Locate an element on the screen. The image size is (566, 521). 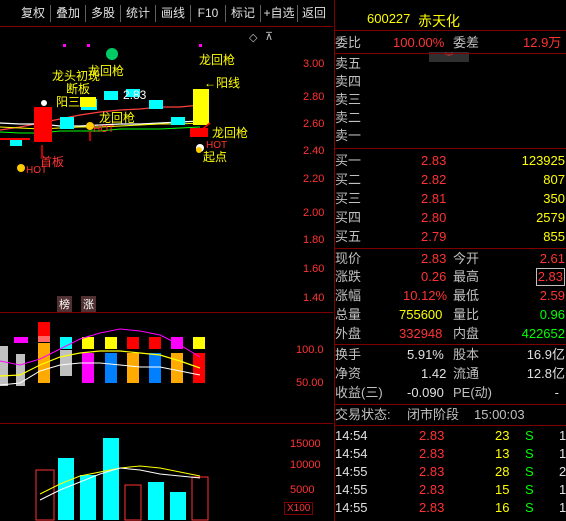
tick-row: 14:54 2.83 13 S 1 is located at coordinates (450, 454).